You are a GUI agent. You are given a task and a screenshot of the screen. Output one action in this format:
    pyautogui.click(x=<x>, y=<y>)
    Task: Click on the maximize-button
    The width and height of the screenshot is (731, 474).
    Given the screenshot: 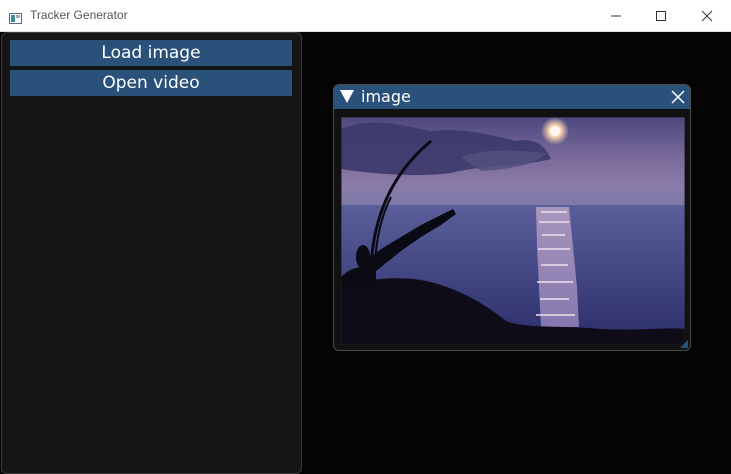 What is the action you would take?
    pyautogui.click(x=661, y=15)
    